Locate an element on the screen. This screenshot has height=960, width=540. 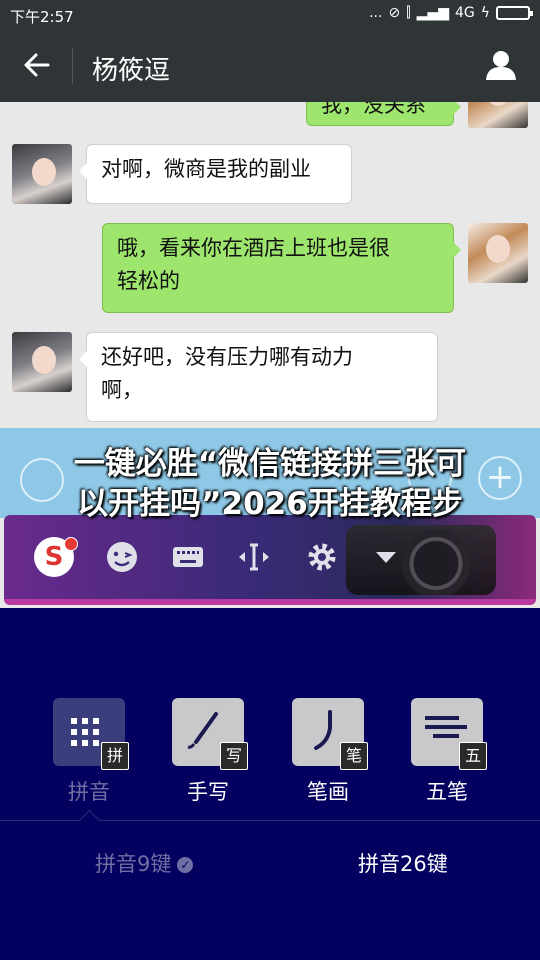
message-bubble-partial: 我，没关系 is located at coordinates (383, 114).